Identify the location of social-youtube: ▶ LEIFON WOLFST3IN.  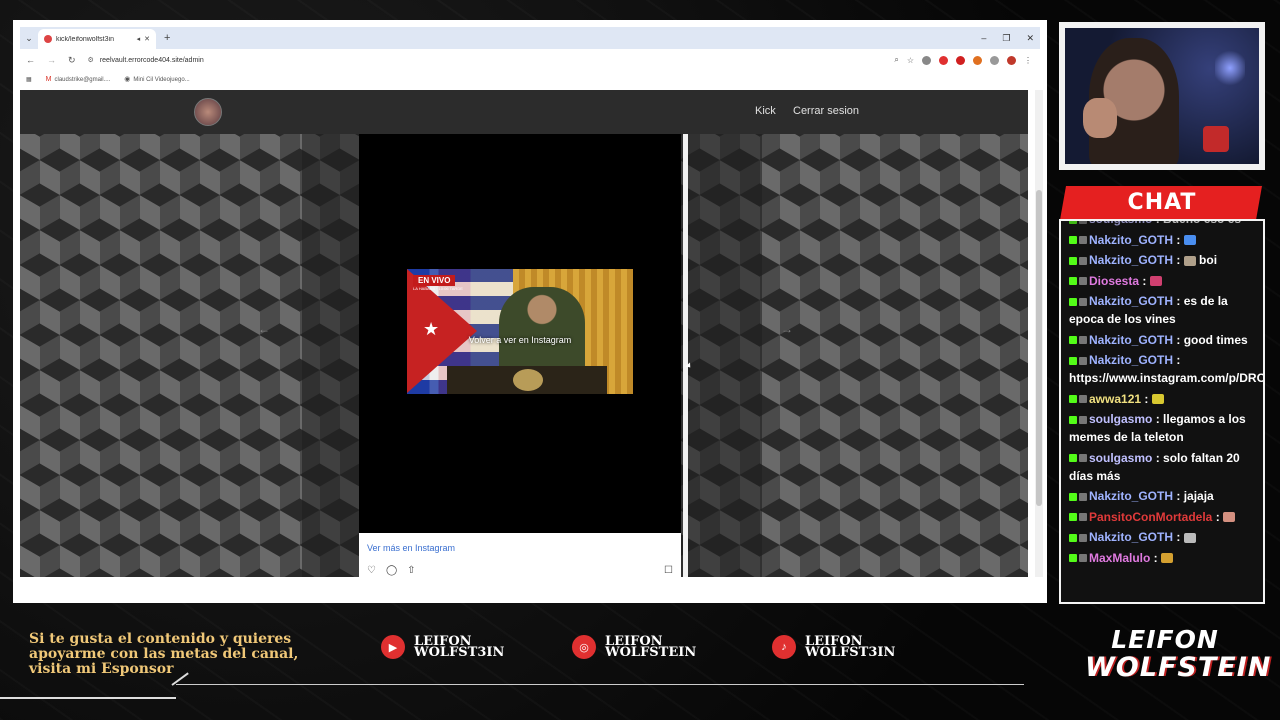
(442, 647).